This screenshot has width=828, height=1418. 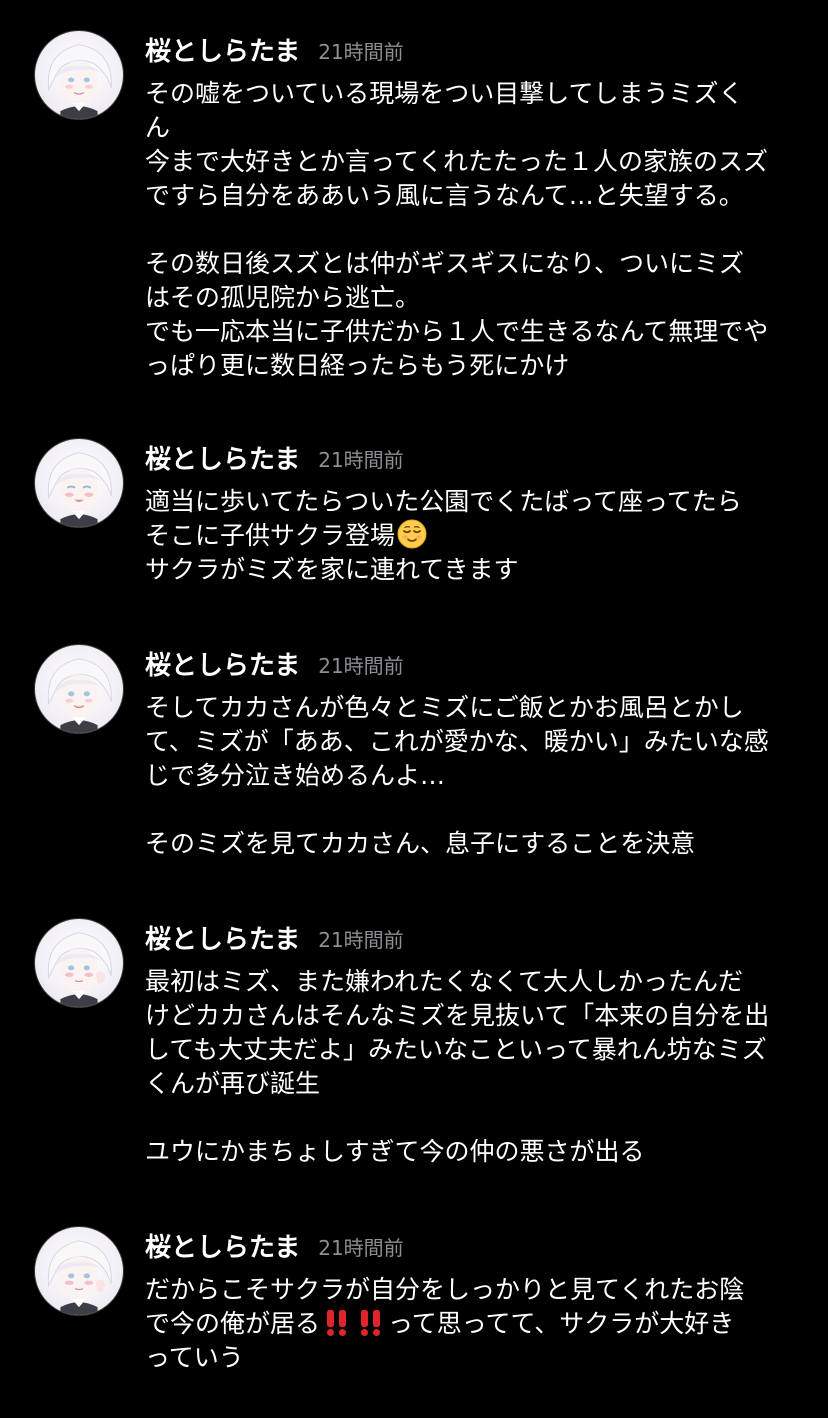 I want to click on comment-line: サクラがミズを家に連れてきます, so click(x=332, y=569).